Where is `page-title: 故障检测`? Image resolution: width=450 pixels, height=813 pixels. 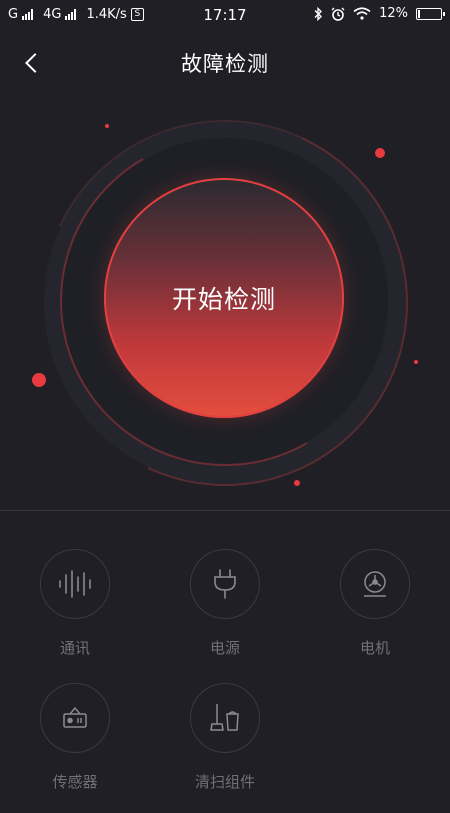 page-title: 故障检测 is located at coordinates (225, 64).